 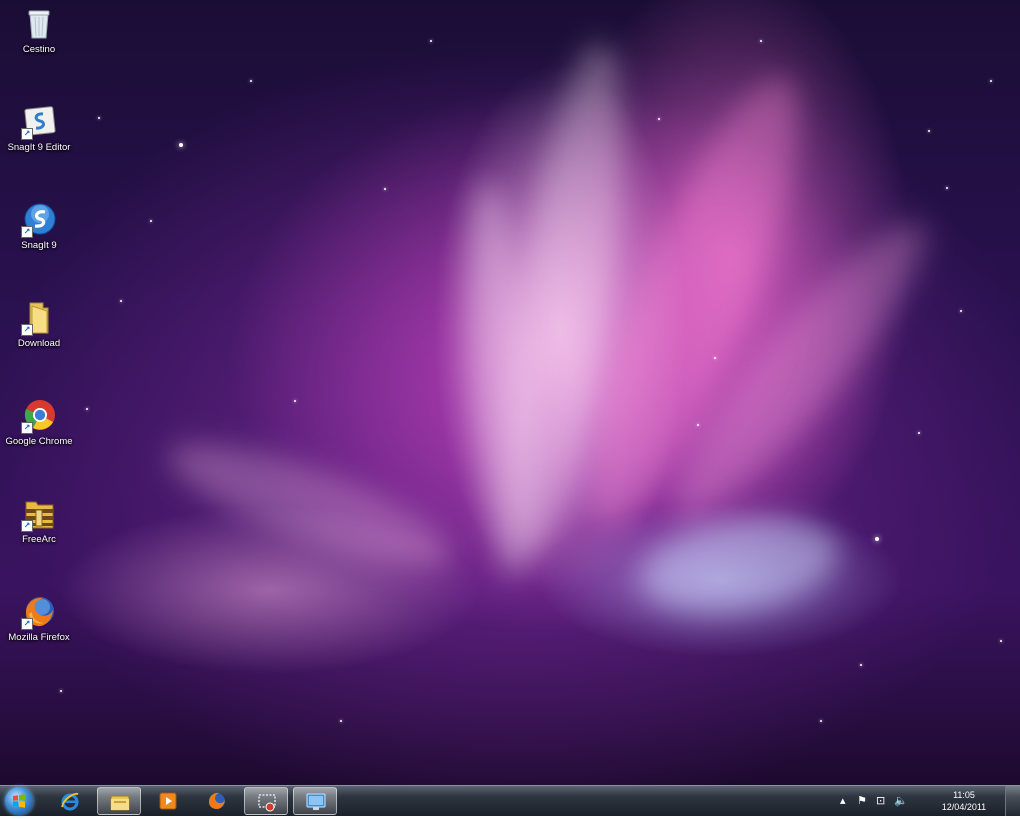 I want to click on desktop-icon-snagit-editor: ↗ SnagIt 9 Editor, so click(x=39, y=128).